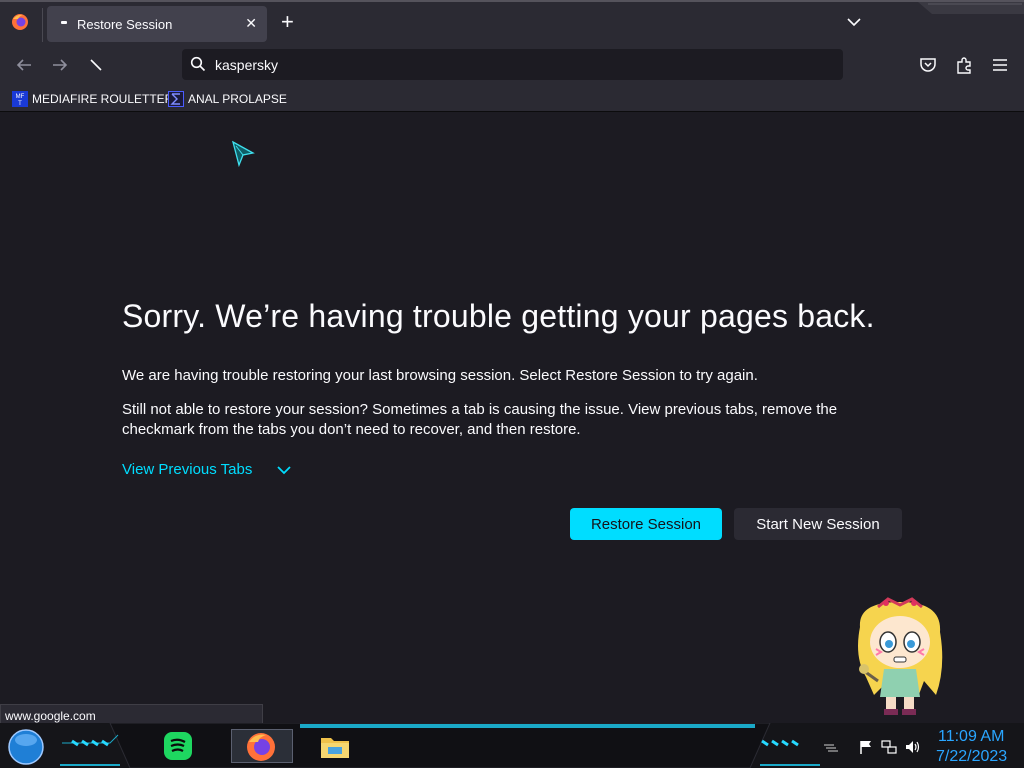 The height and width of the screenshot is (768, 1024). I want to click on tab-strip: Restore Session ✕ +, so click(512, 22).